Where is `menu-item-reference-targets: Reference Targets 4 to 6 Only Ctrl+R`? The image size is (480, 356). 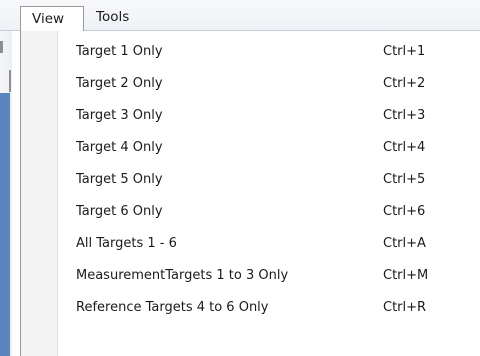 menu-item-reference-targets: Reference Targets 4 to 6 Only Ctrl+R is located at coordinates (250, 309).